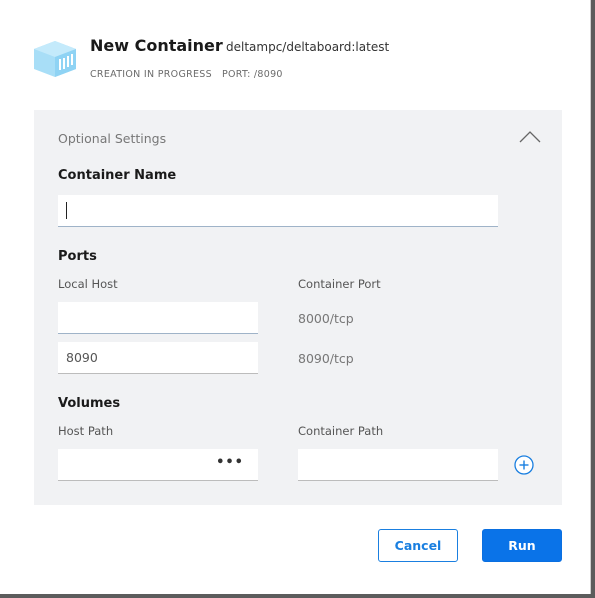 This screenshot has width=595, height=598. What do you see at coordinates (230, 462) in the screenshot?
I see `browse-button: •••` at bounding box center [230, 462].